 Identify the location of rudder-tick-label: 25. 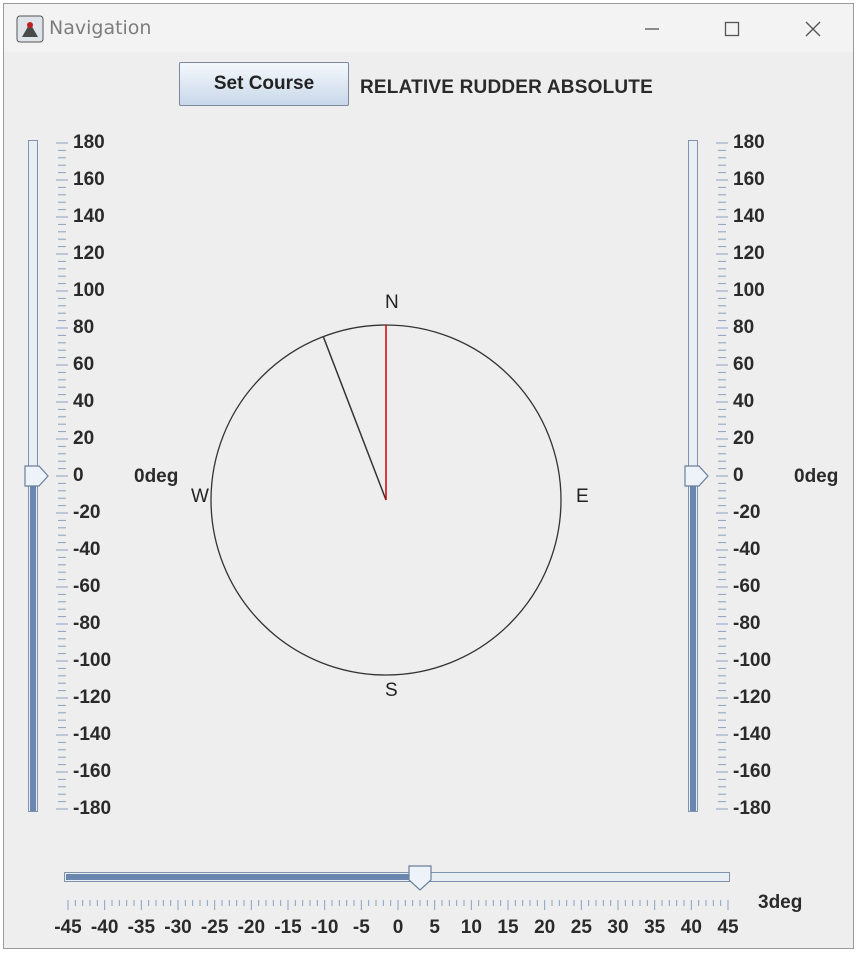
(581, 927).